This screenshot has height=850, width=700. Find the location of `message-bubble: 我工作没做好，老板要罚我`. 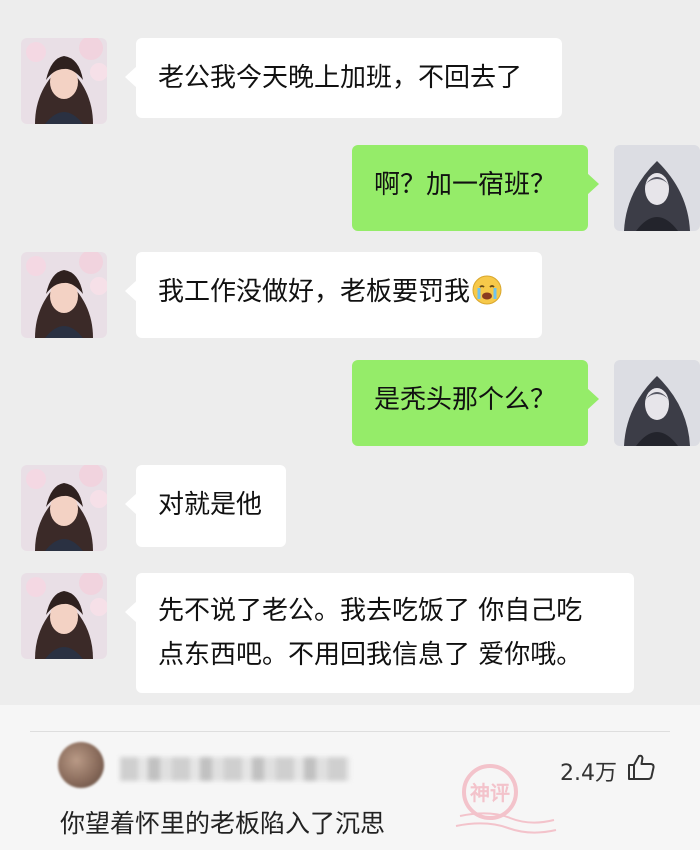

message-bubble: 我工作没做好，老板要罚我 is located at coordinates (333, 295).